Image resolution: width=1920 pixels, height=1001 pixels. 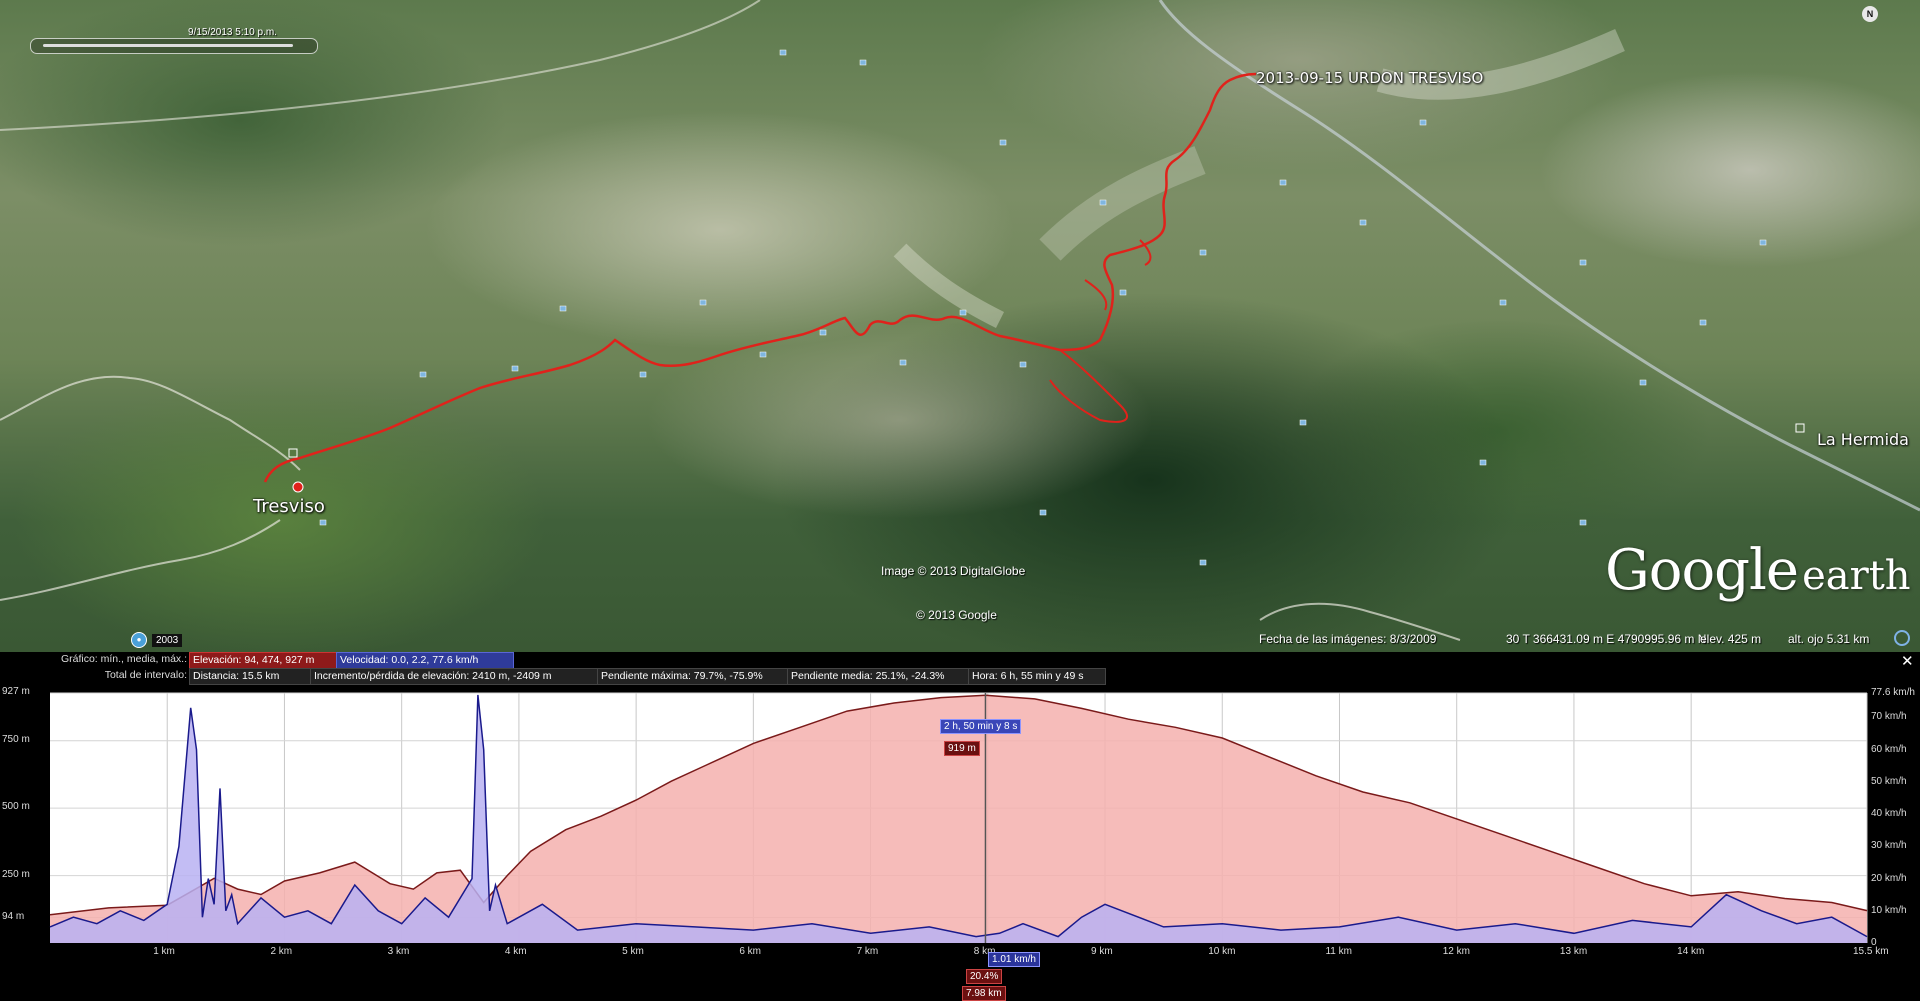 What do you see at coordinates (1871, 951) in the screenshot?
I see `x-tick-label: 15.5 km` at bounding box center [1871, 951].